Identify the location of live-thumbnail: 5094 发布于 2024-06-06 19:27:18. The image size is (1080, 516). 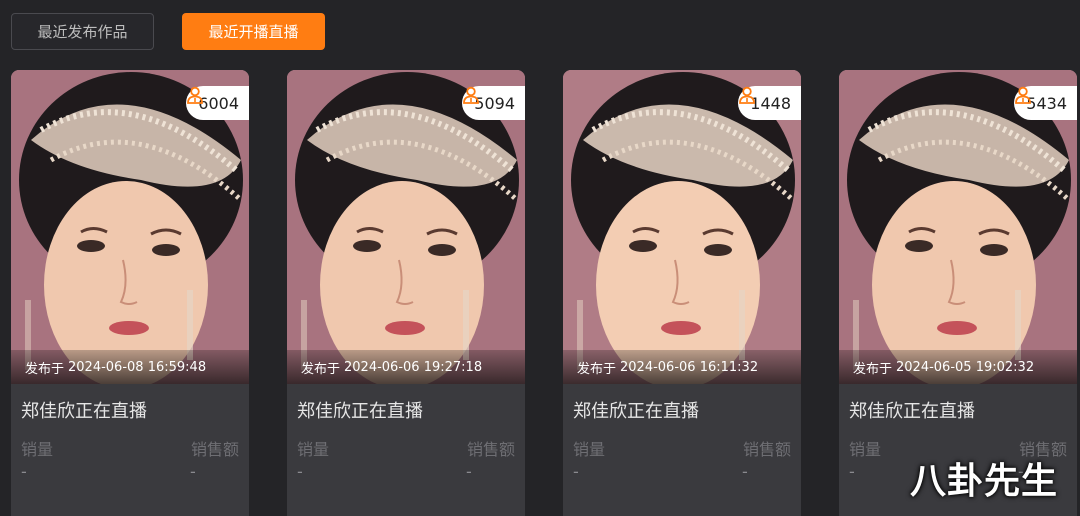
(406, 227).